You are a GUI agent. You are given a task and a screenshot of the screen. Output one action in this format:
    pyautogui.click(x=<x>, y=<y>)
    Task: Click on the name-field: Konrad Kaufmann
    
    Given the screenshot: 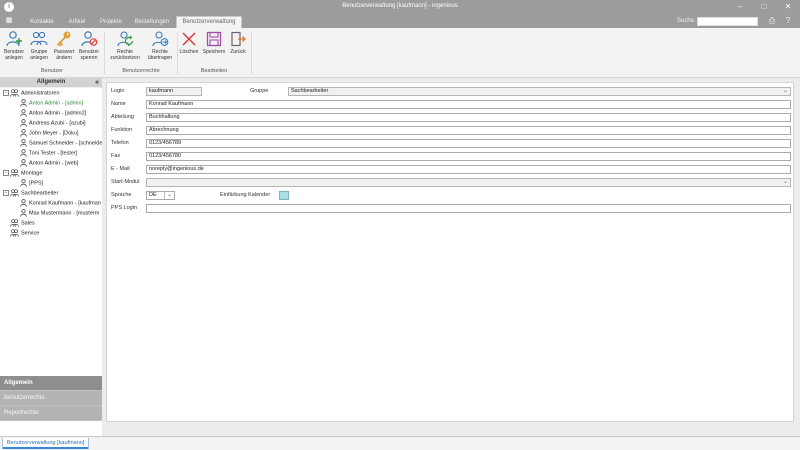 What is the action you would take?
    pyautogui.click(x=468, y=104)
    